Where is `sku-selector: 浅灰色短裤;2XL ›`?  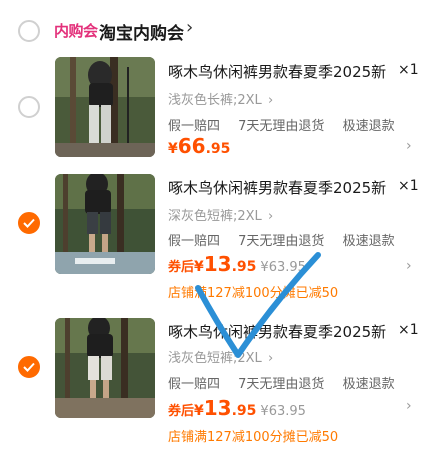
sku-selector: 浅灰色短裤;2XL › is located at coordinates (220, 356).